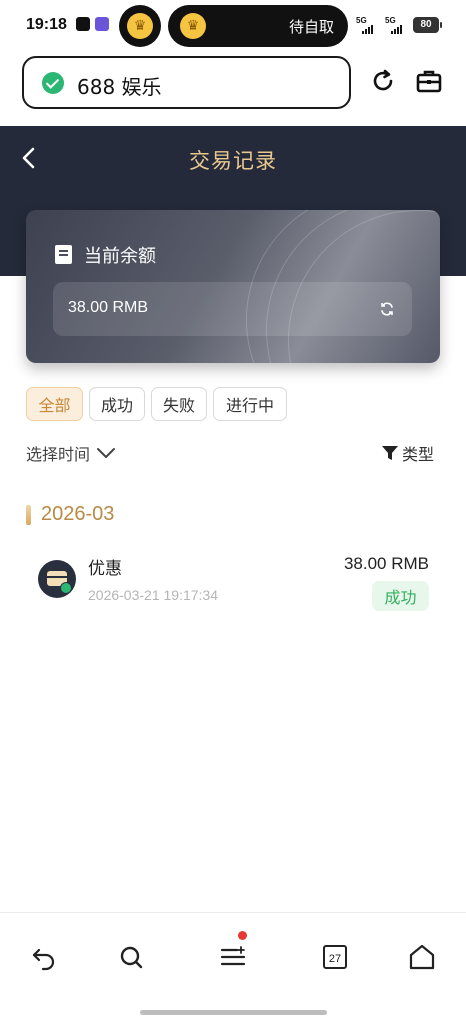 The image size is (466, 1024). What do you see at coordinates (131, 957) in the screenshot?
I see `search-icon` at bounding box center [131, 957].